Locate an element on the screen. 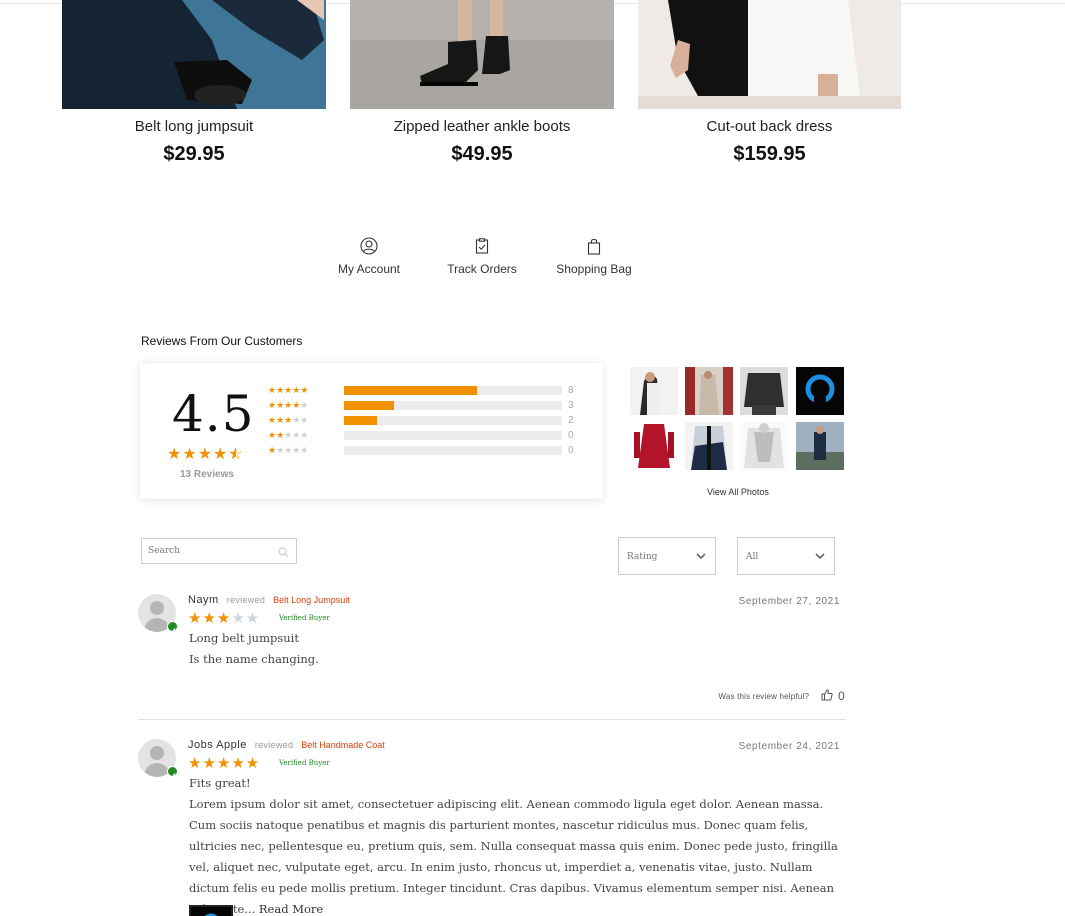  product-card-cut-out-dress: Cut-out back dress $159.95 is located at coordinates (769, 83).